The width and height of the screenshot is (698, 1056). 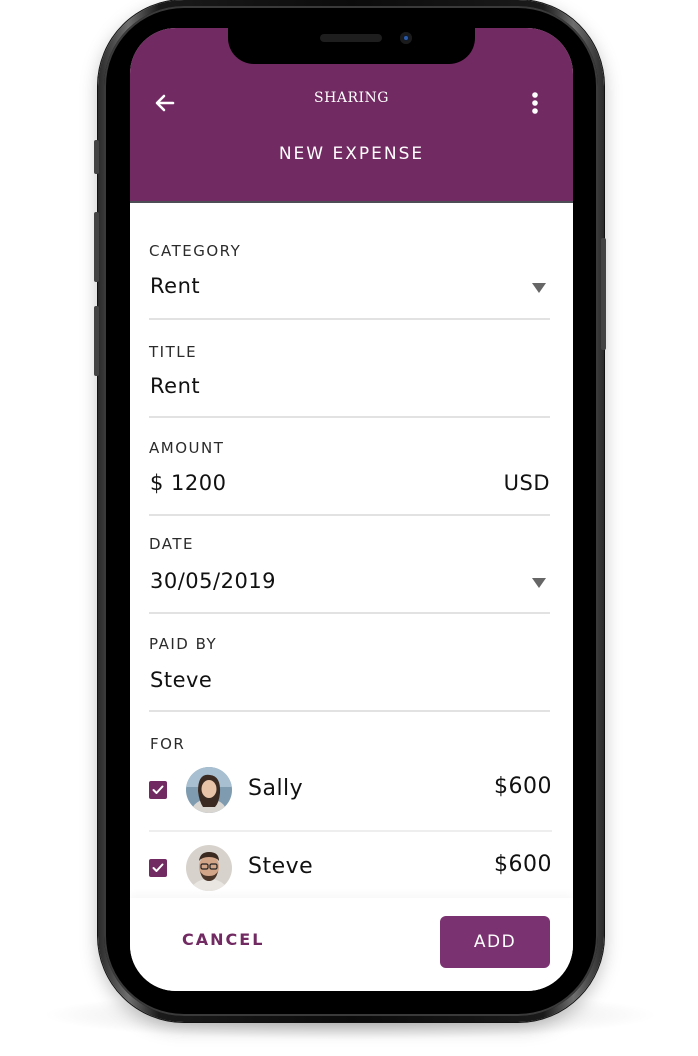 I want to click on category-label: CATEGORY, so click(x=195, y=251).